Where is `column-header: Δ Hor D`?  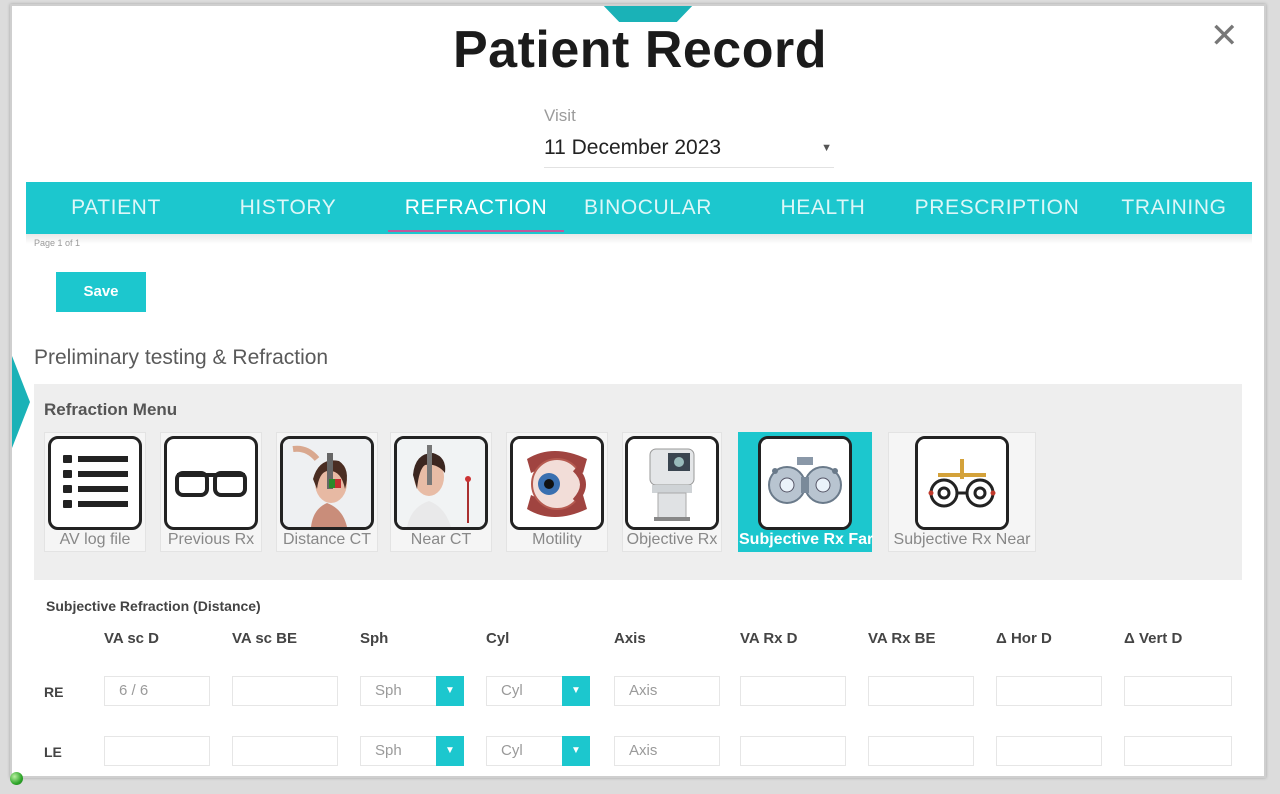
column-header: Δ Hor D is located at coordinates (1024, 638).